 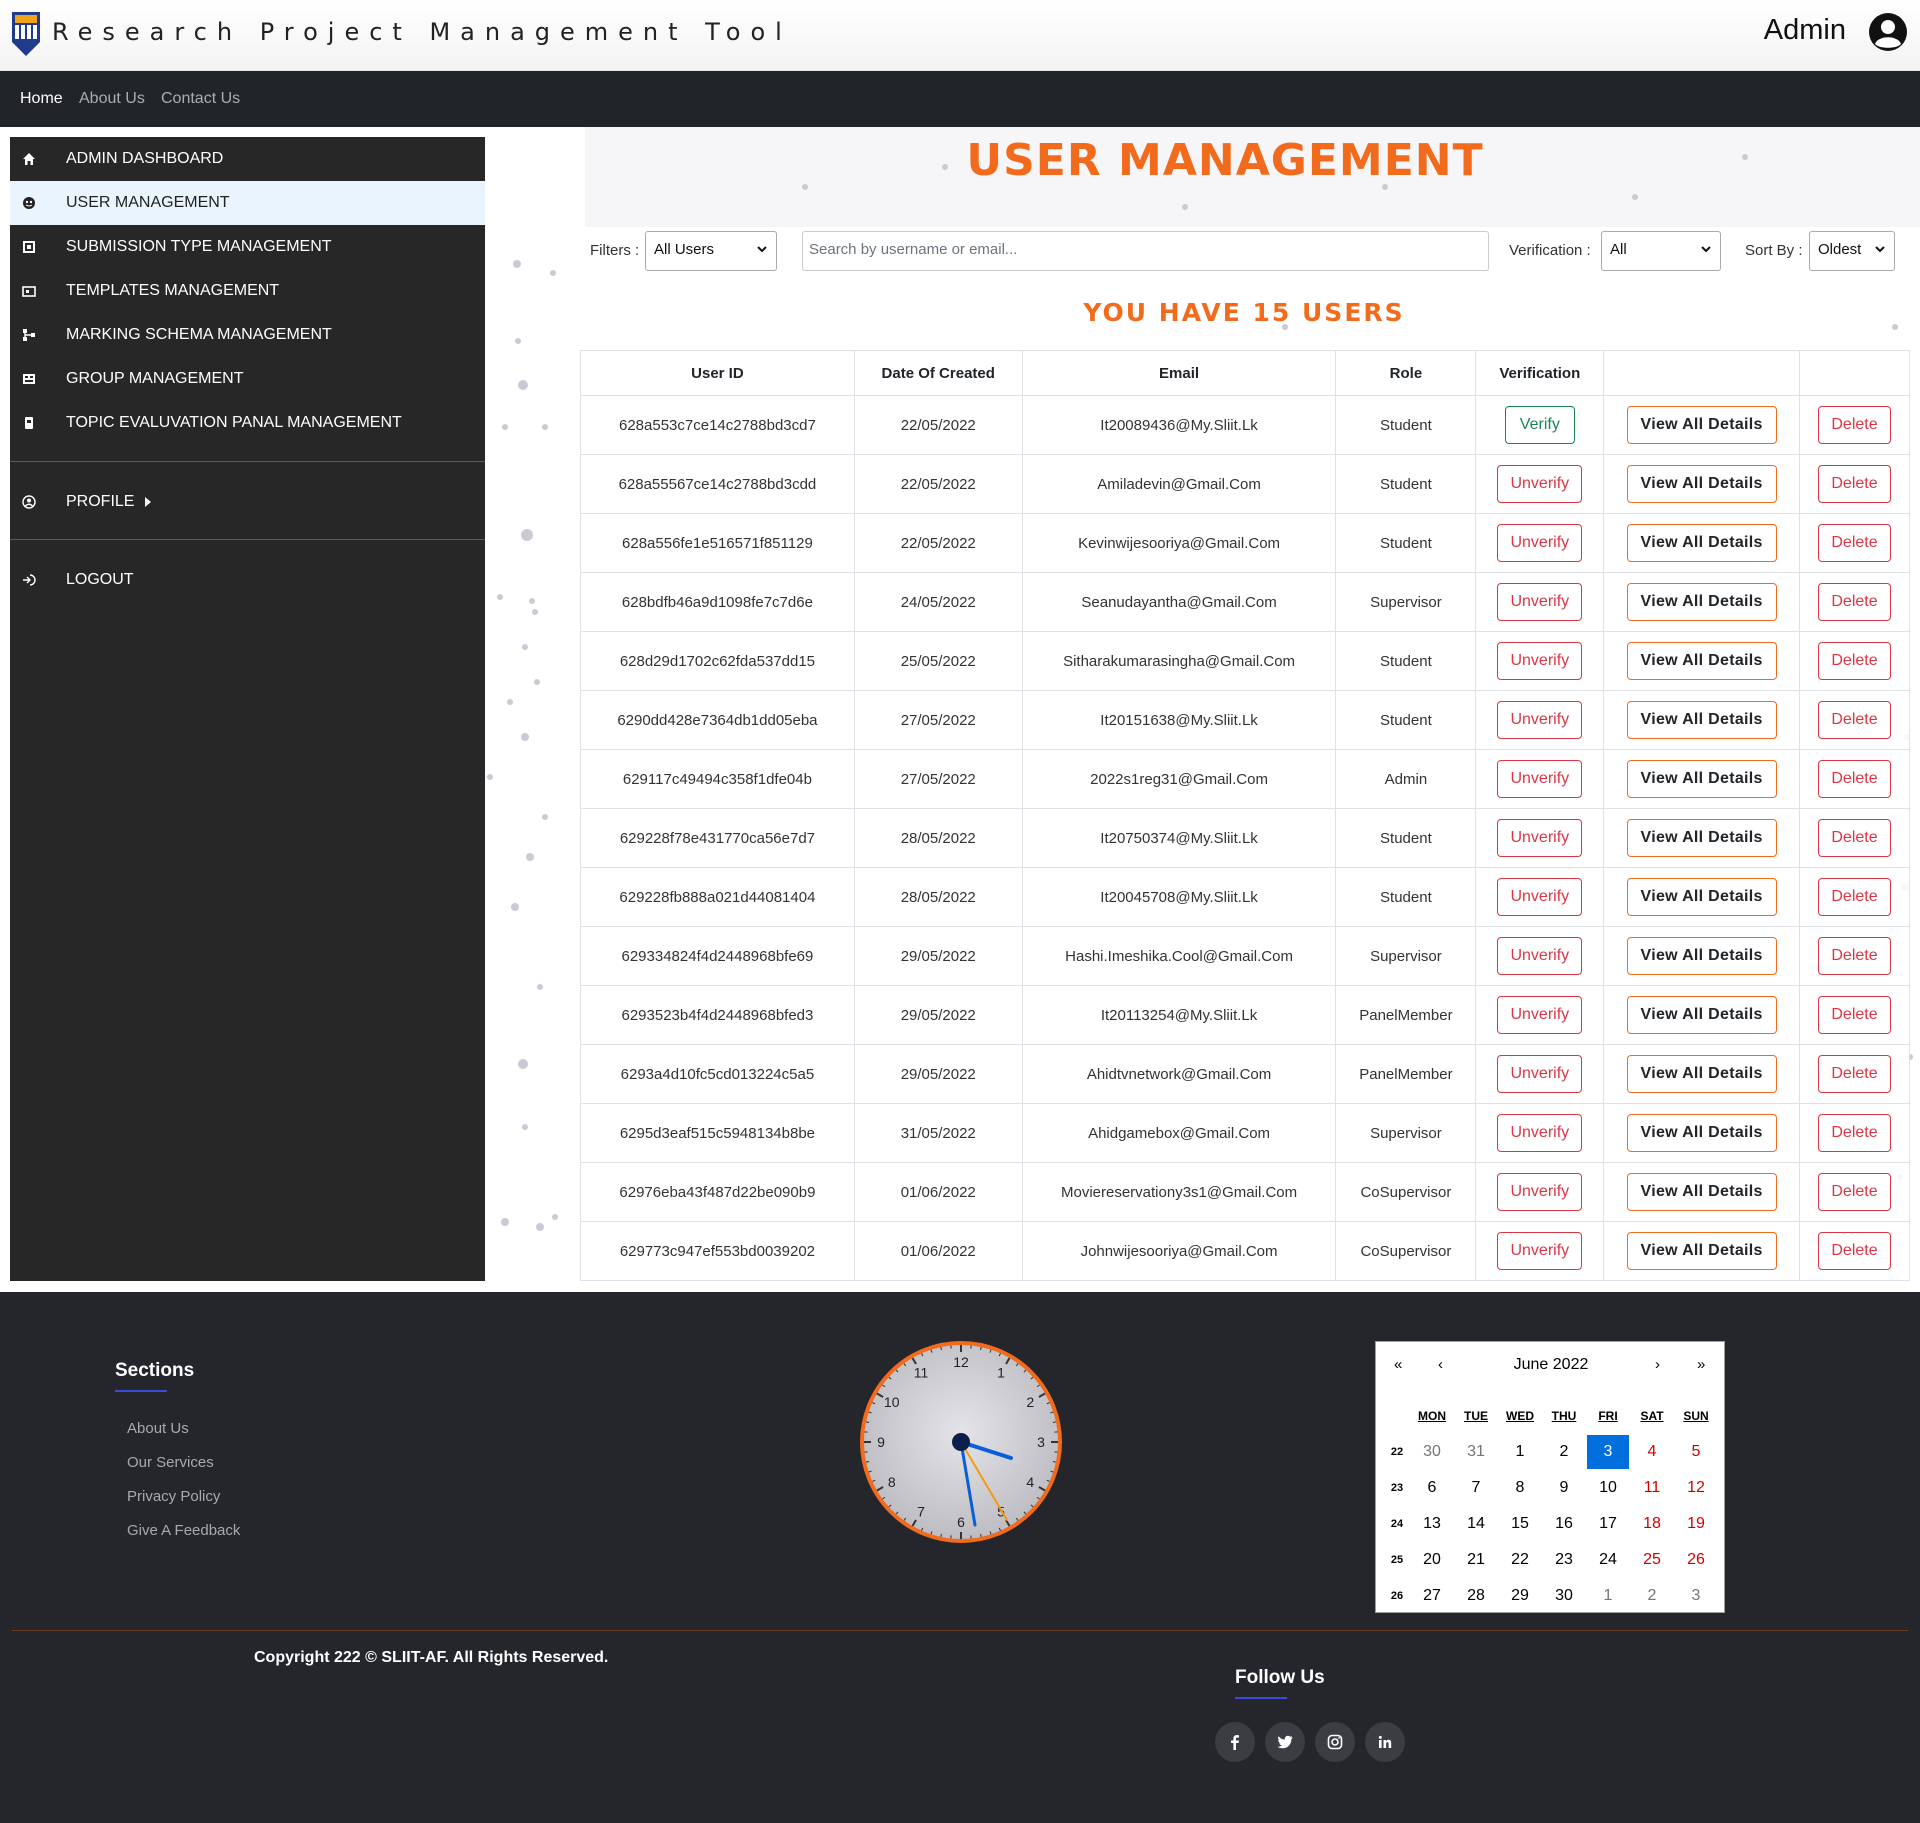 What do you see at coordinates (1696, 1452) in the screenshot?
I see `cal-day: 5` at bounding box center [1696, 1452].